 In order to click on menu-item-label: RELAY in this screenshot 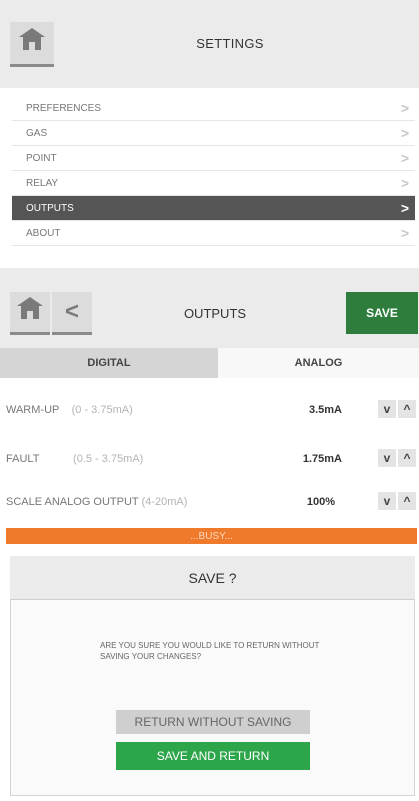, I will do `click(42, 183)`.